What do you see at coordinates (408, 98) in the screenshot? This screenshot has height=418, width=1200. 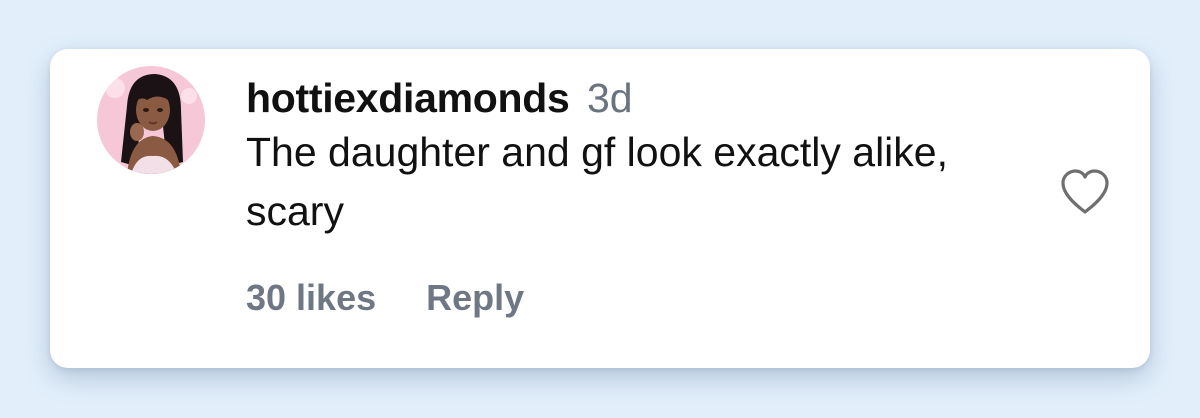 I see `username: hottiexdiamonds` at bounding box center [408, 98].